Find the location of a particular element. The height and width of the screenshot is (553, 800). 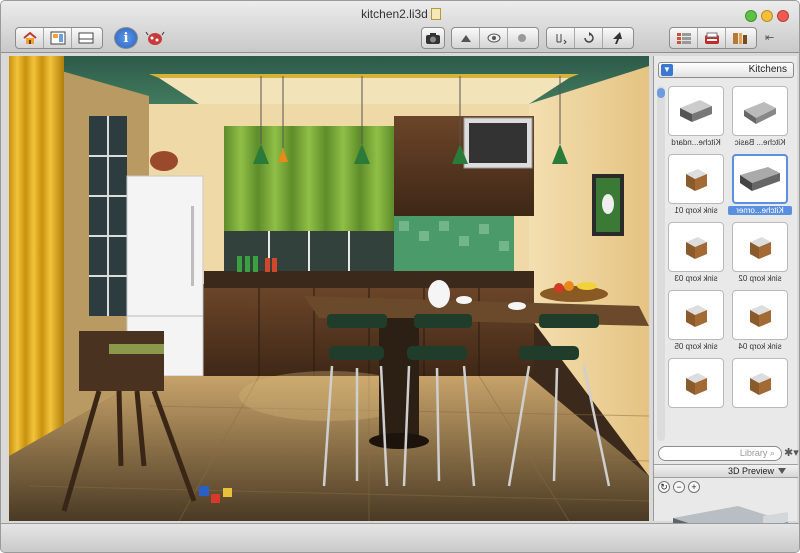

item-label: Kitche... Basic is located at coordinates (760, 142).